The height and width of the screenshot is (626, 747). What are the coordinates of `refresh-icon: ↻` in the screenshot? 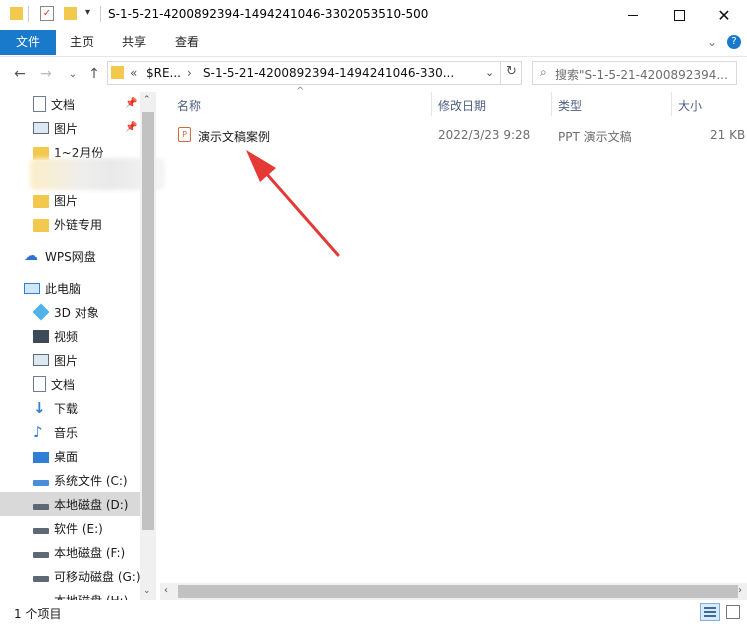 It's located at (511, 73).